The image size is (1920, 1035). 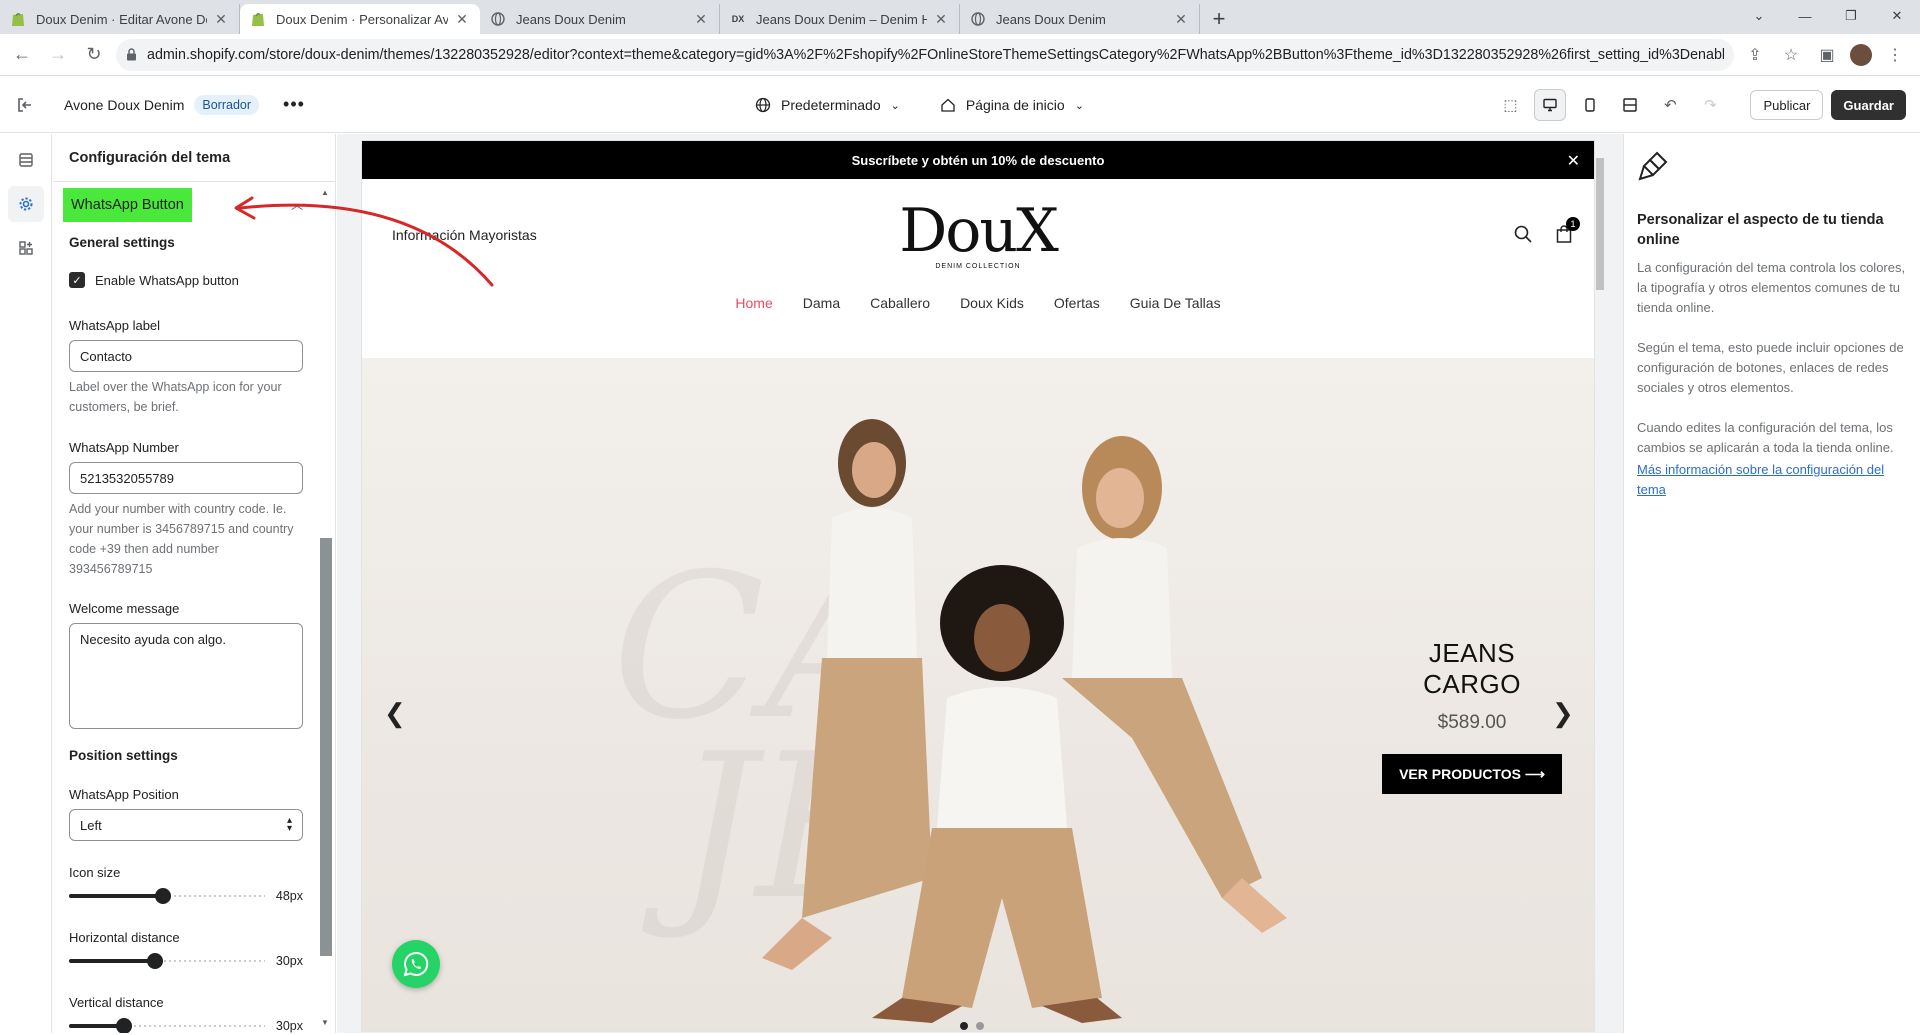 What do you see at coordinates (831, 105) in the screenshot?
I see `market-label: Predeterminado` at bounding box center [831, 105].